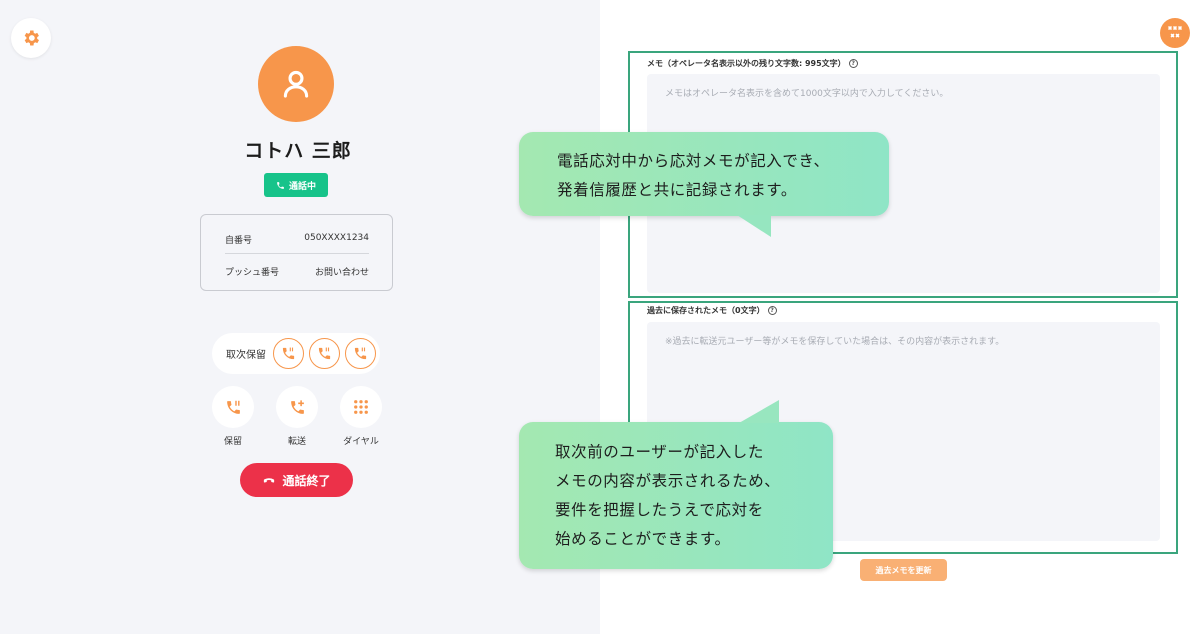  What do you see at coordinates (746, 63) in the screenshot?
I see `memo-label-text: メモ（オペレータ名表示以外の残り文字数: 995文字）` at bounding box center [746, 63].